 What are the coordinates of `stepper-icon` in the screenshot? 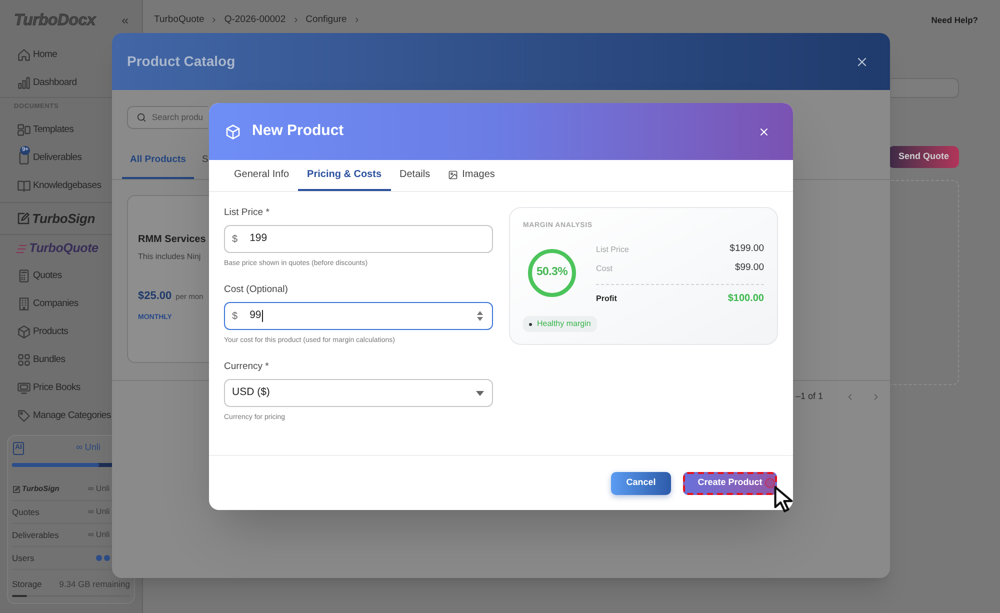 It's located at (480, 316).